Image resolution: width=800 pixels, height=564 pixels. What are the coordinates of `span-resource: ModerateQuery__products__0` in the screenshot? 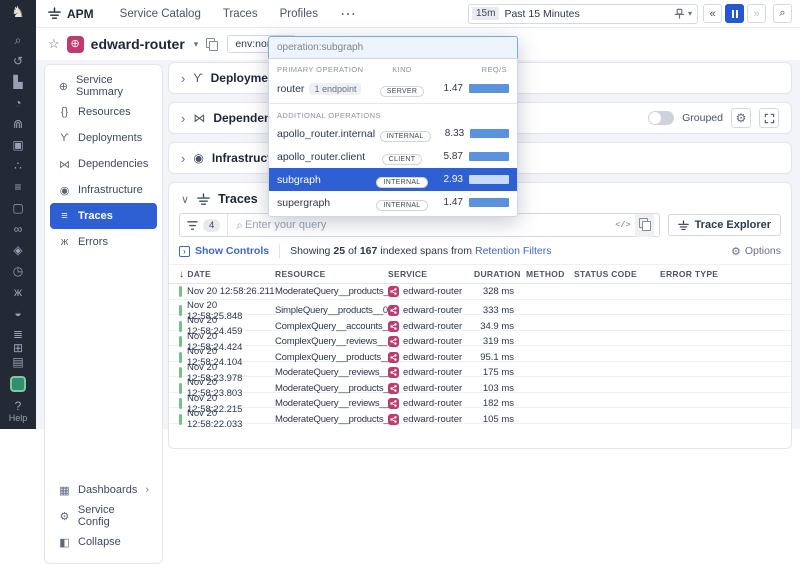 It's located at (331, 388).